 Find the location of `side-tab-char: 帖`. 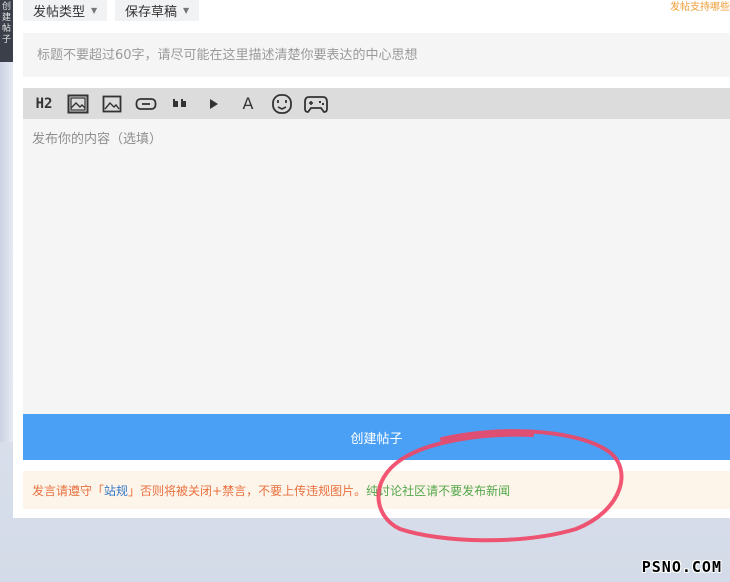

side-tab-char: 帖 is located at coordinates (6, 29).